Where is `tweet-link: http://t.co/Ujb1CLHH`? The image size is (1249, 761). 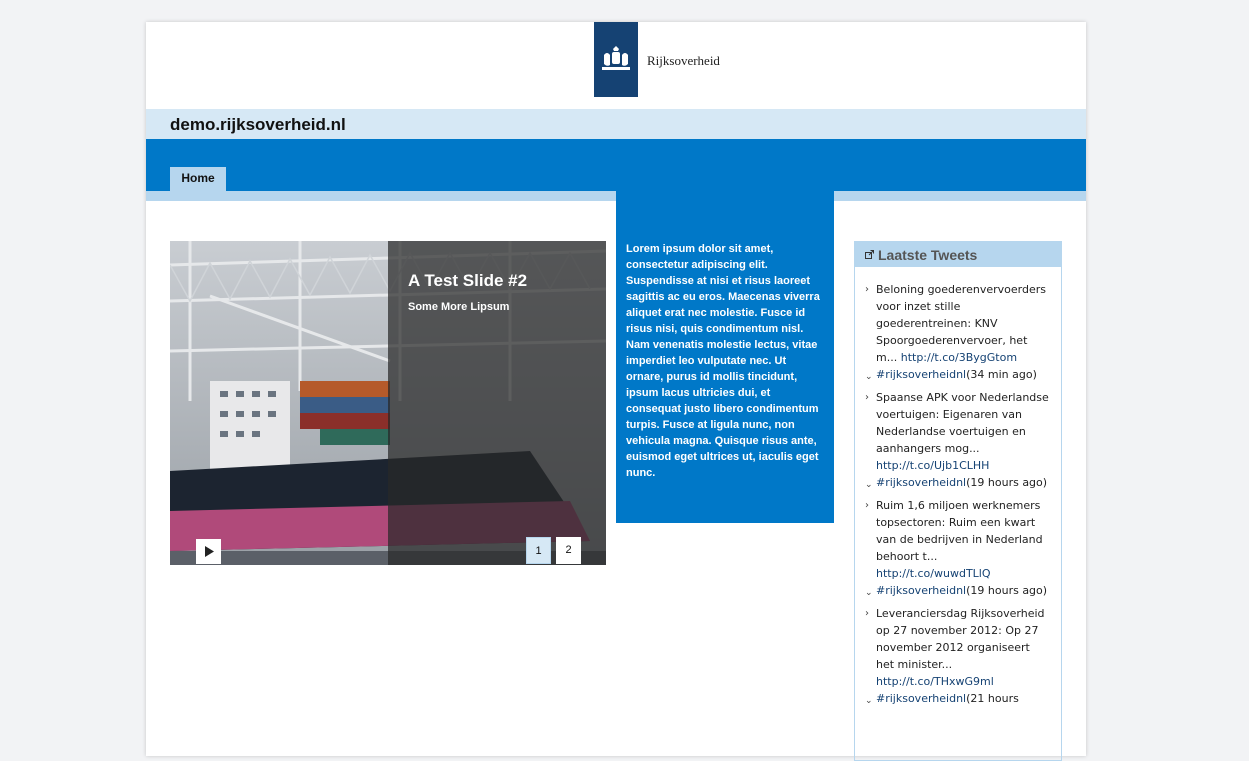 tweet-link: http://t.co/Ujb1CLHH is located at coordinates (932, 465).